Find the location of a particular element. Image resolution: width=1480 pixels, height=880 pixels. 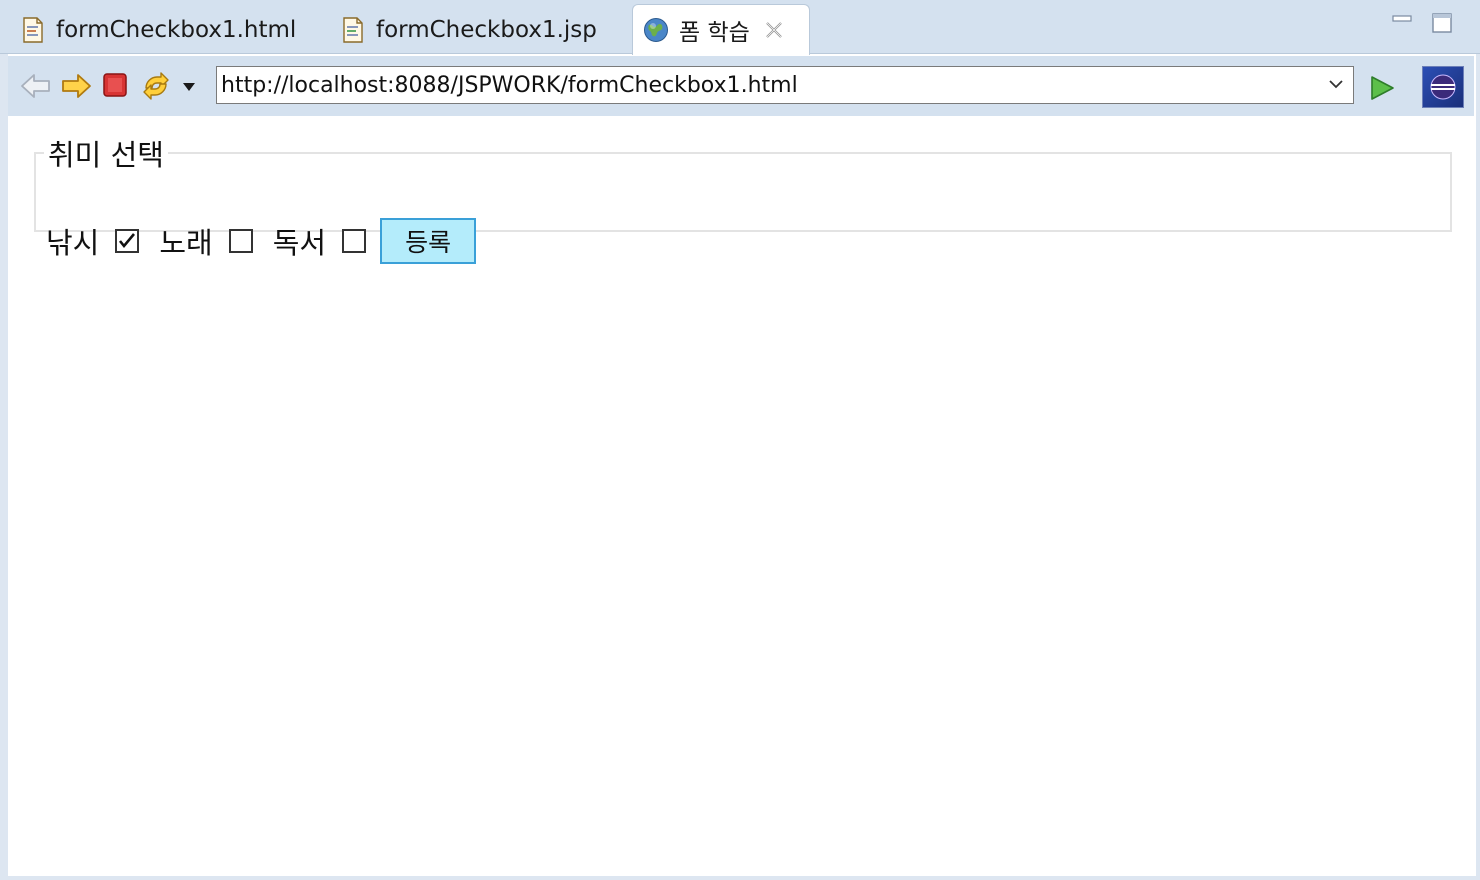

tab-form-checkbox-html: formCheckbox1.html is located at coordinates (159, 30).